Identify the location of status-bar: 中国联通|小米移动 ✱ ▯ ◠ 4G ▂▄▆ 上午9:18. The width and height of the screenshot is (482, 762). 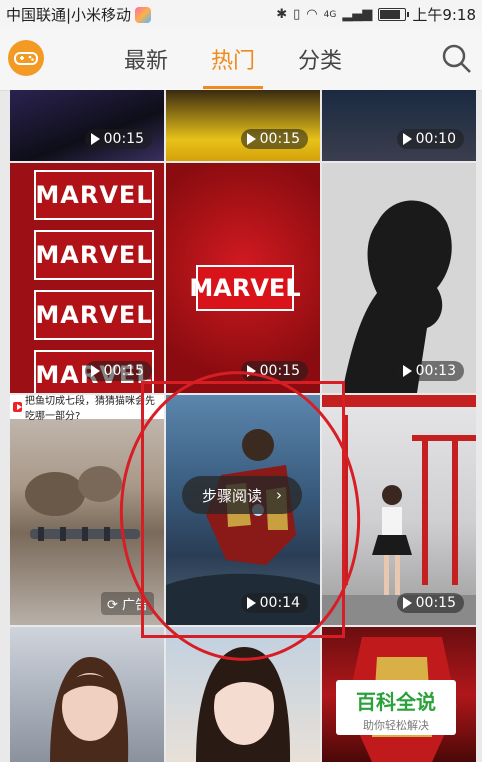
(241, 14).